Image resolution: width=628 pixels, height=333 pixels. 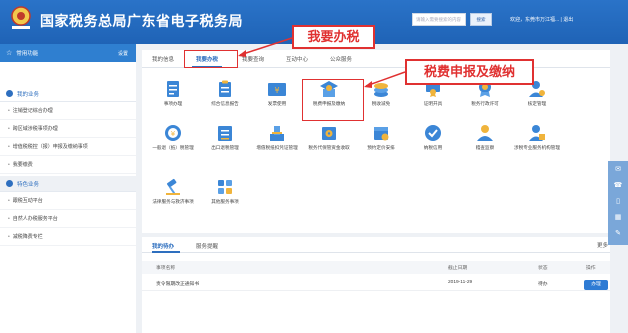 I want to click on todo-name: 责令限期改正通知书, so click(x=178, y=284).